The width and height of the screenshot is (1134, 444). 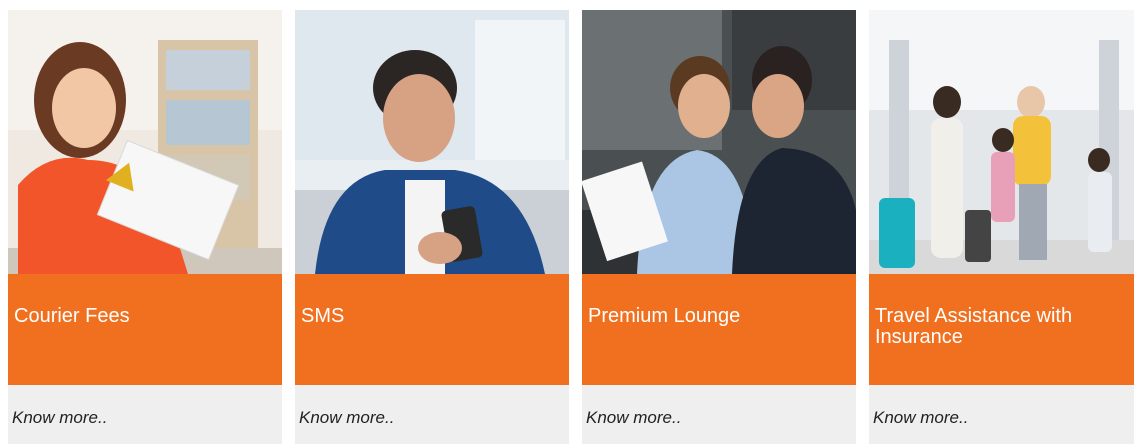 What do you see at coordinates (72, 316) in the screenshot?
I see `card-title: Courier Fees` at bounding box center [72, 316].